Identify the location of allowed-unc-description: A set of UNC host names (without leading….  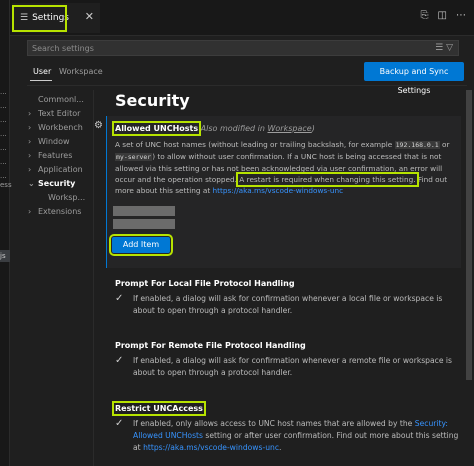
(282, 167).